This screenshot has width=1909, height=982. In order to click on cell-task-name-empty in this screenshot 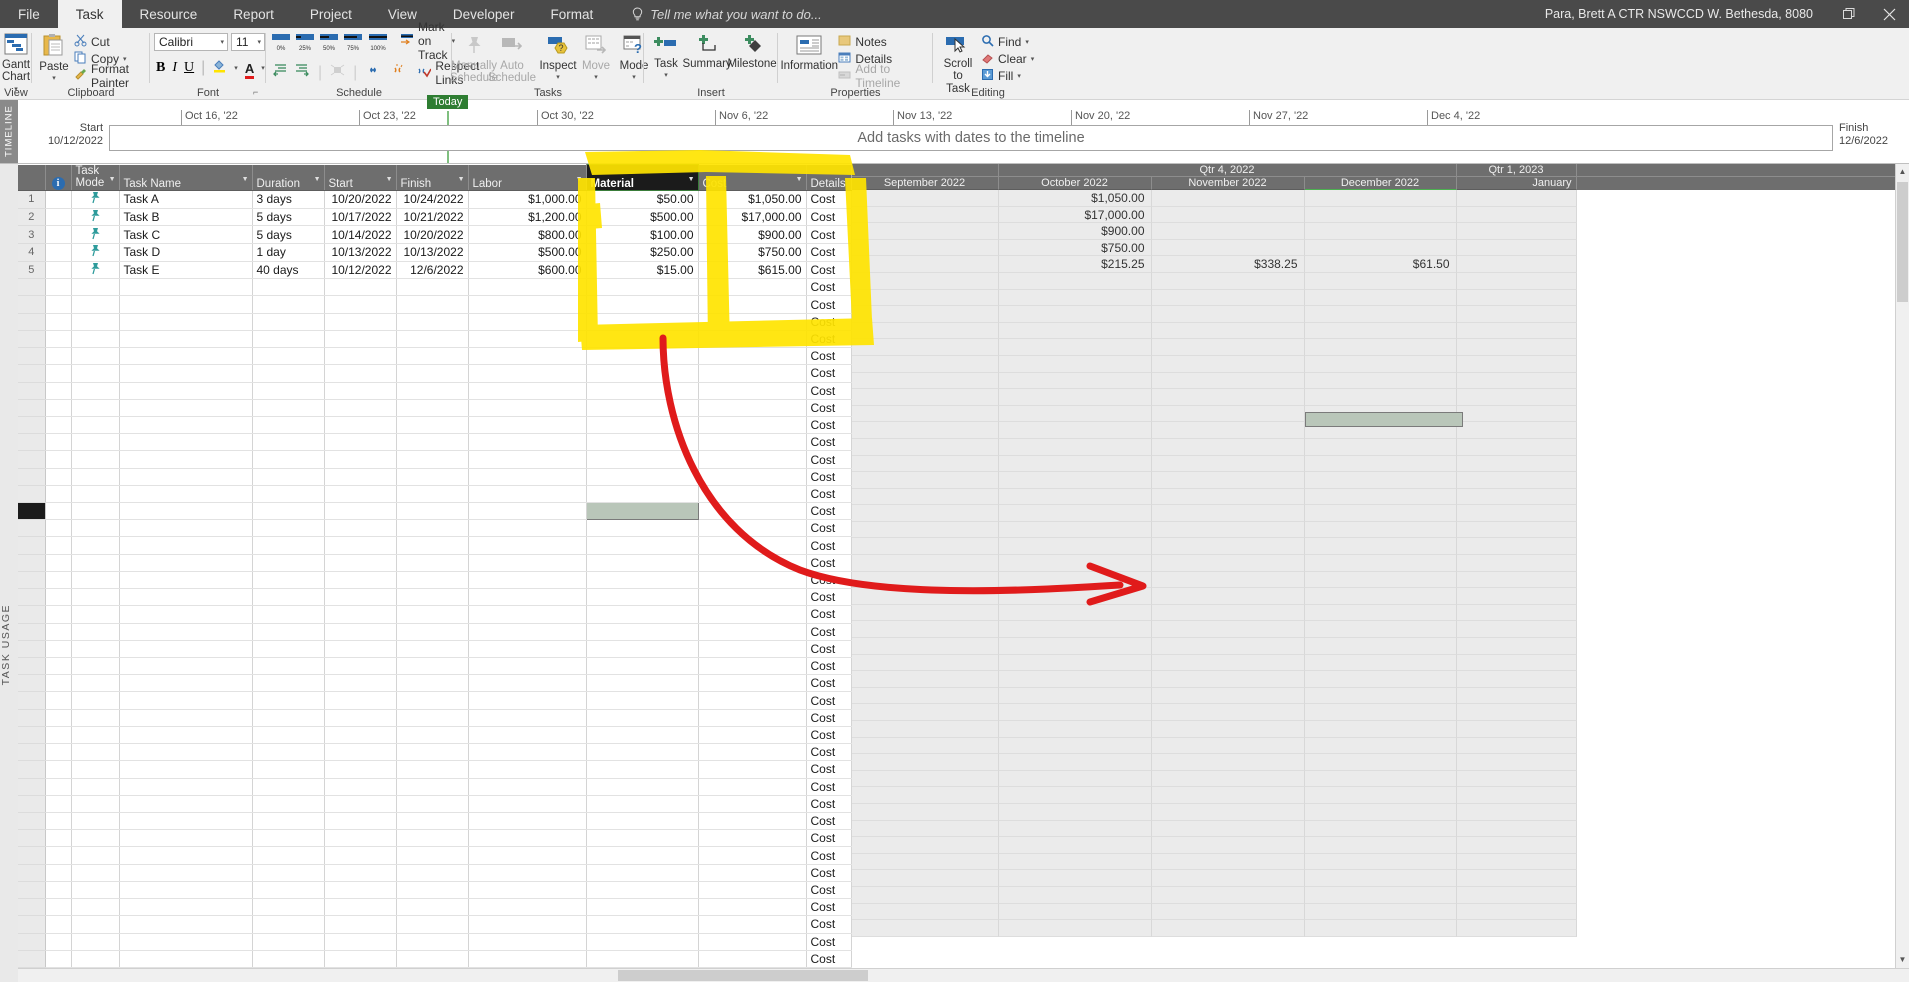, I will do `click(186, 511)`.